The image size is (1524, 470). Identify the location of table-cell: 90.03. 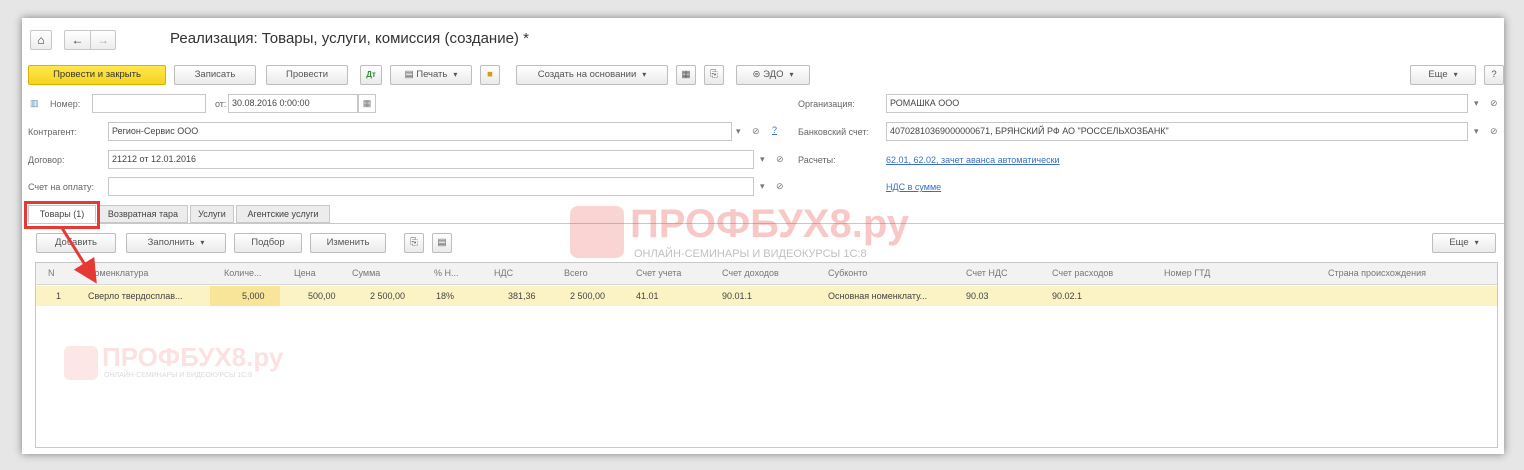
(977, 296).